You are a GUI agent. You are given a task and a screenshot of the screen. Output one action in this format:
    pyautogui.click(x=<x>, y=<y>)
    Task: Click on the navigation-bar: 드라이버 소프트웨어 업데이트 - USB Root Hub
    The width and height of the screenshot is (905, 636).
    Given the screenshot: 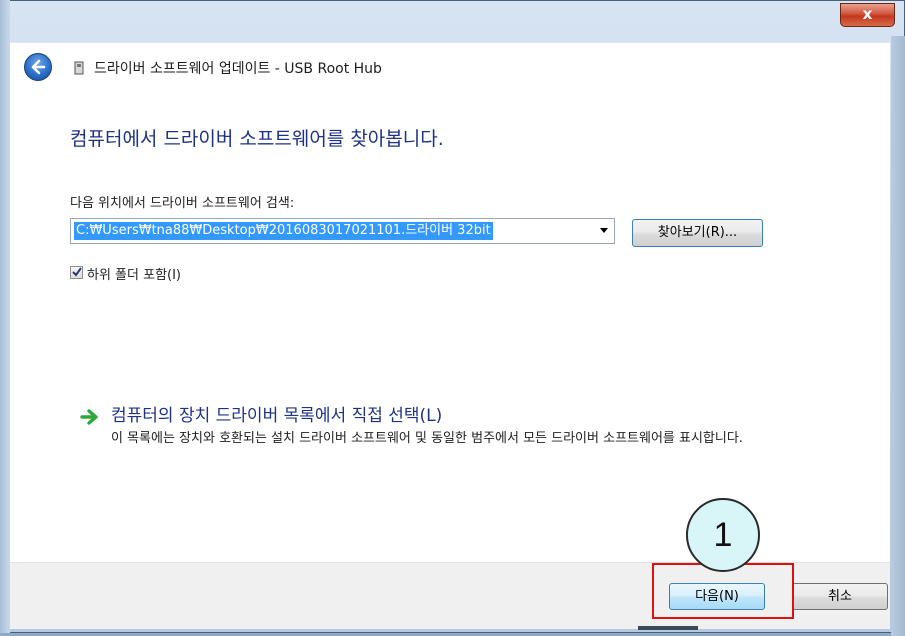 What is the action you would take?
    pyautogui.click(x=450, y=68)
    